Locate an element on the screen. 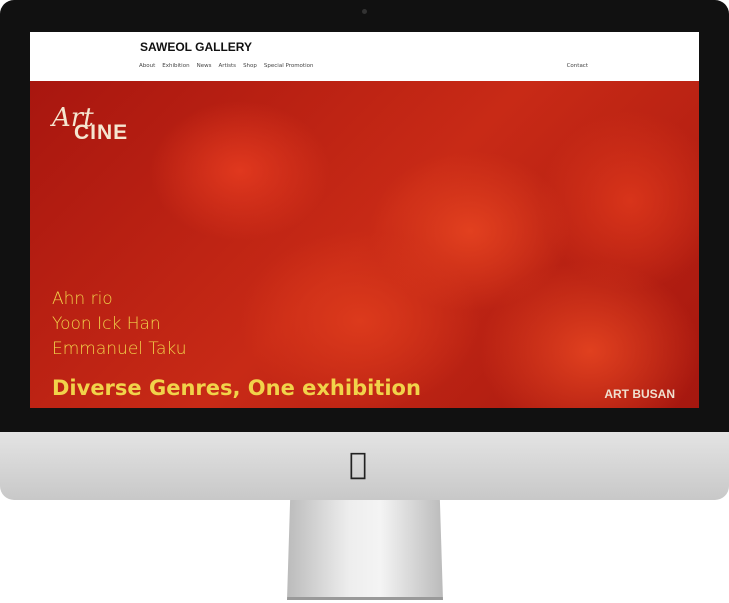 The height and width of the screenshot is (603, 729). nav-shop: Shop is located at coordinates (250, 66).